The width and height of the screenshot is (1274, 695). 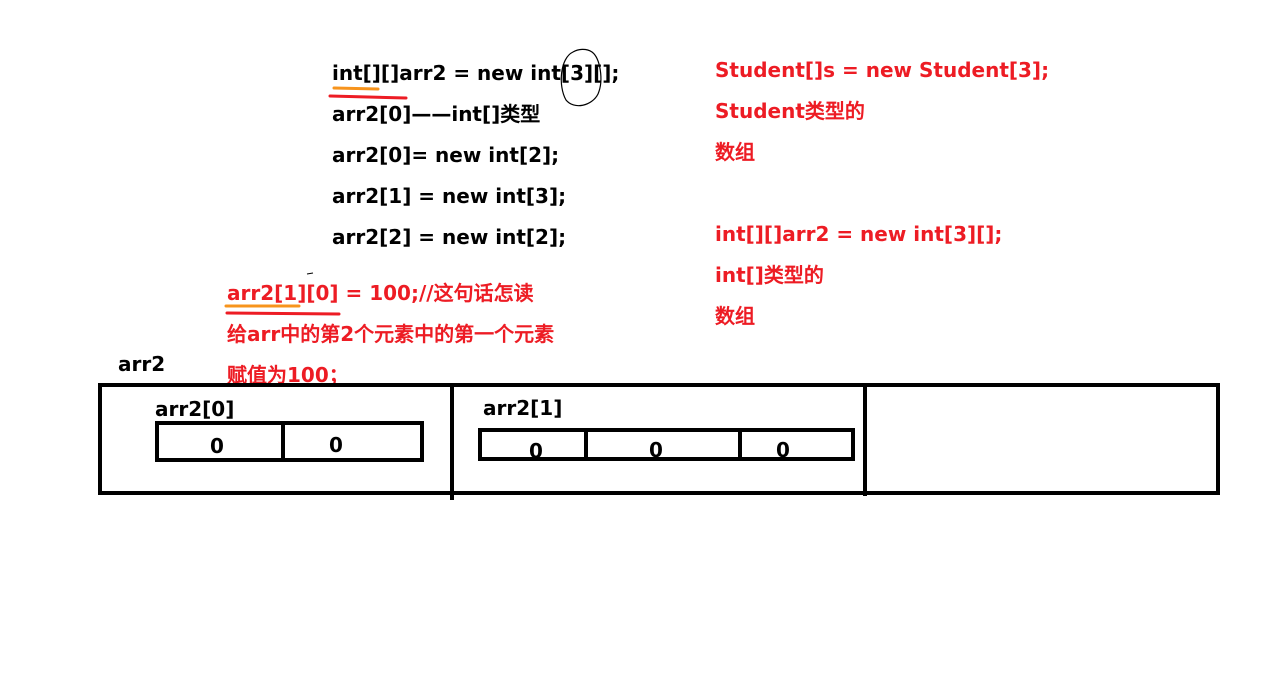 What do you see at coordinates (536, 451) in the screenshot?
I see `sub-array-1-cell-0: 0` at bounding box center [536, 451].